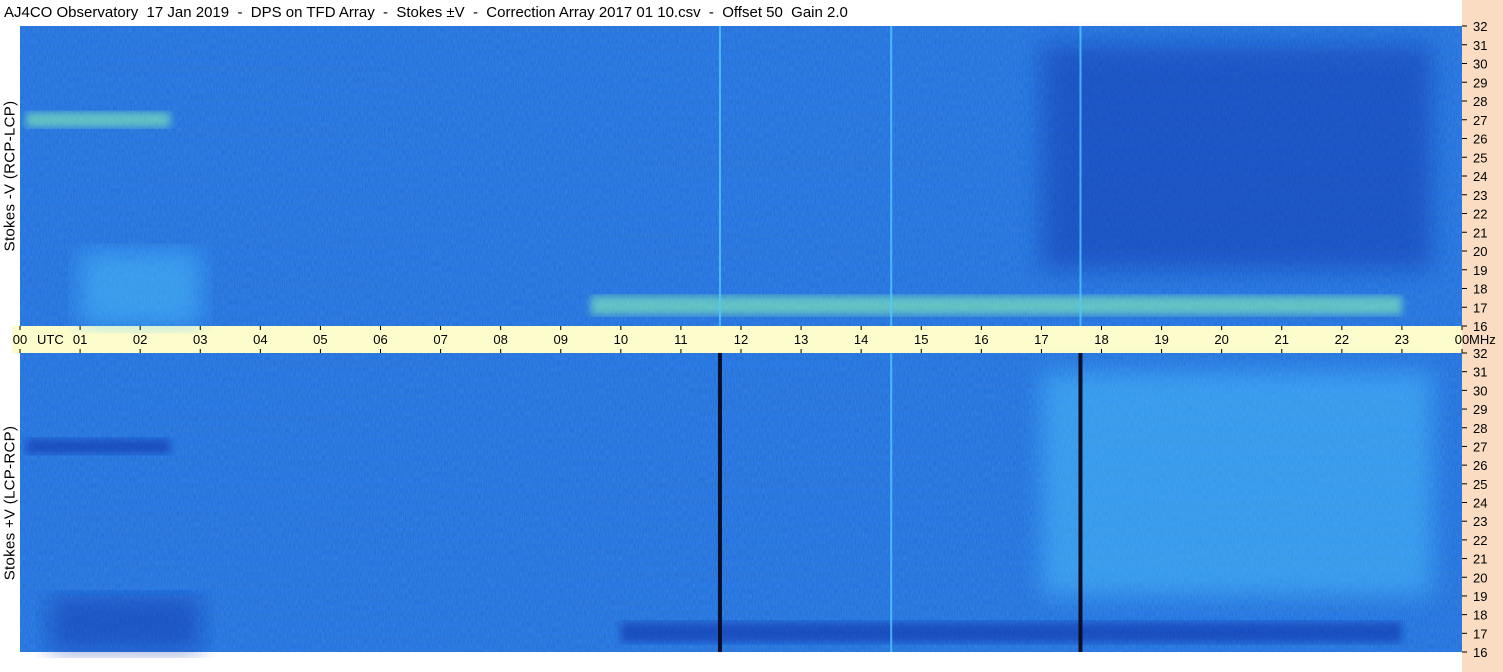 The height and width of the screenshot is (672, 1503). I want to click on top-ytick-label-31: 31, so click(1480, 45).